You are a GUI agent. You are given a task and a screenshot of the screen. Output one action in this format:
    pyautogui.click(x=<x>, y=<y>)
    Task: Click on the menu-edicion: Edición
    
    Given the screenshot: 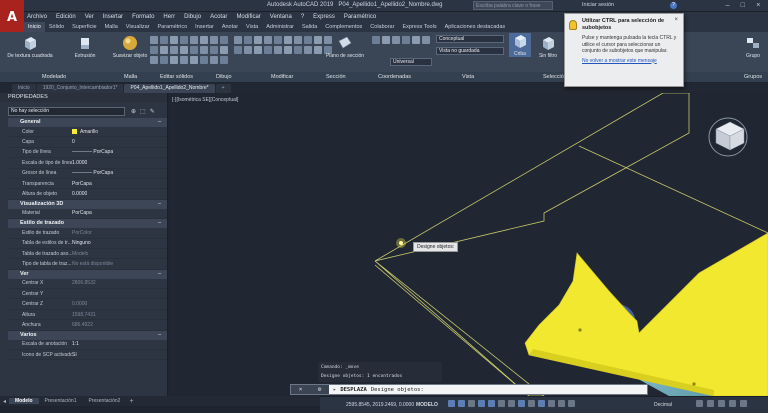 What is the action you would take?
    pyautogui.click(x=66, y=17)
    